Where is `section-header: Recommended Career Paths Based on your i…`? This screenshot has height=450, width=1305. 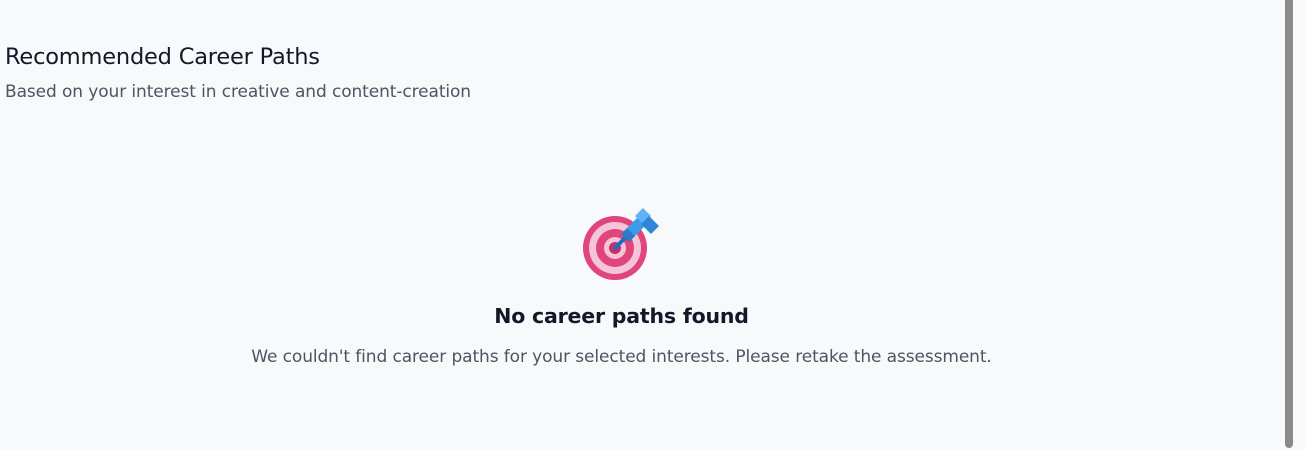 section-header: Recommended Career Paths Based on your i… is located at coordinates (238, 72).